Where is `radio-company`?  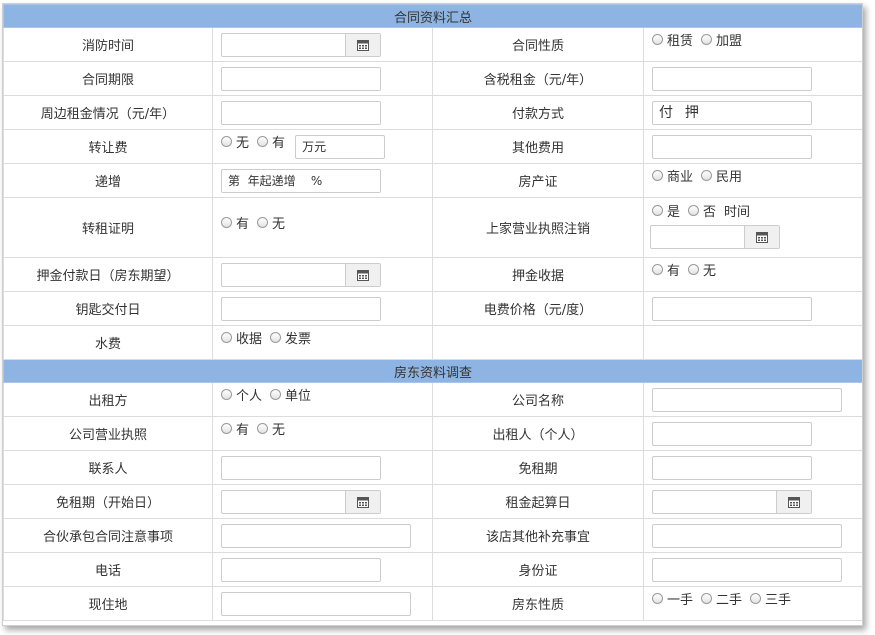
radio-company is located at coordinates (276, 394).